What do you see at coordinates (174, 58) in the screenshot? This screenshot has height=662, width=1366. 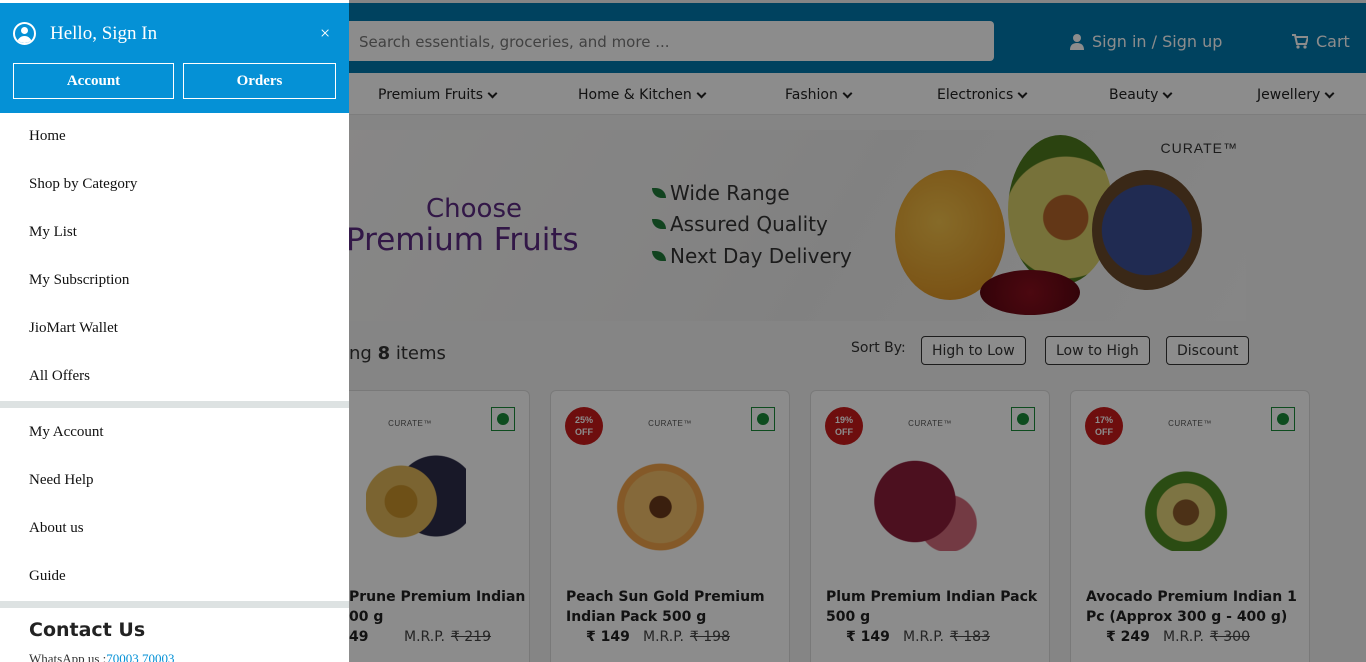 I see `drawer-header: Hello, Sign In × Account Orders` at bounding box center [174, 58].